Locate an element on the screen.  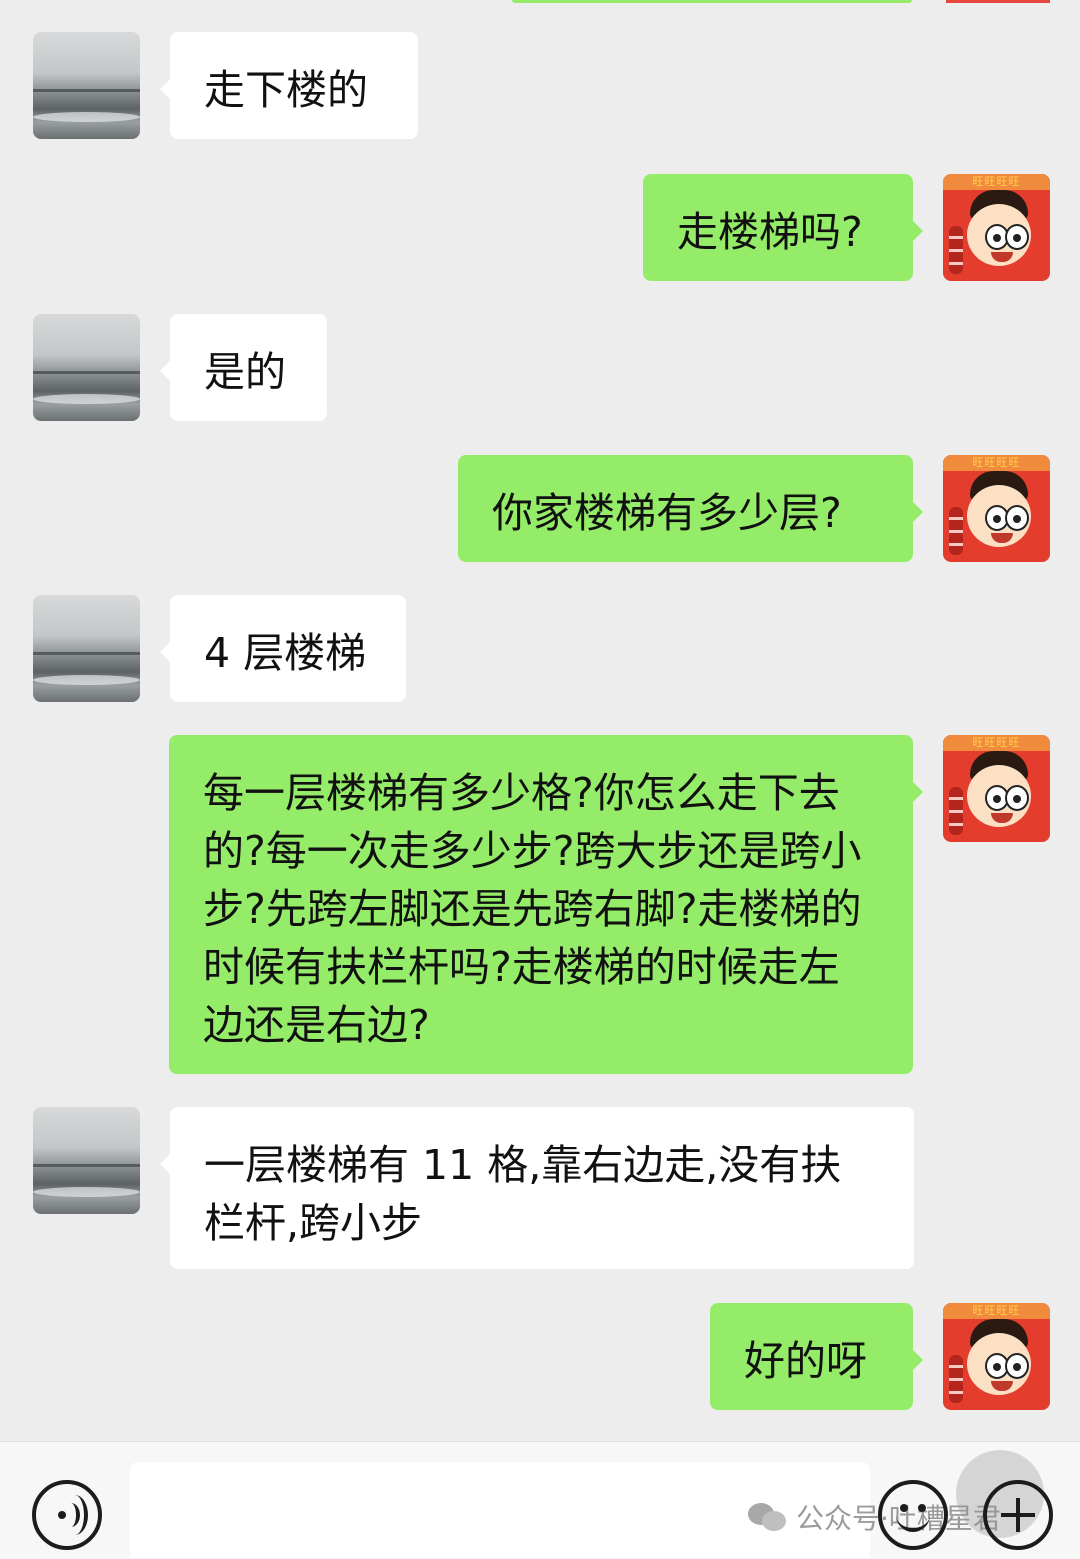
voice-icon is located at coordinates (67, 1515).